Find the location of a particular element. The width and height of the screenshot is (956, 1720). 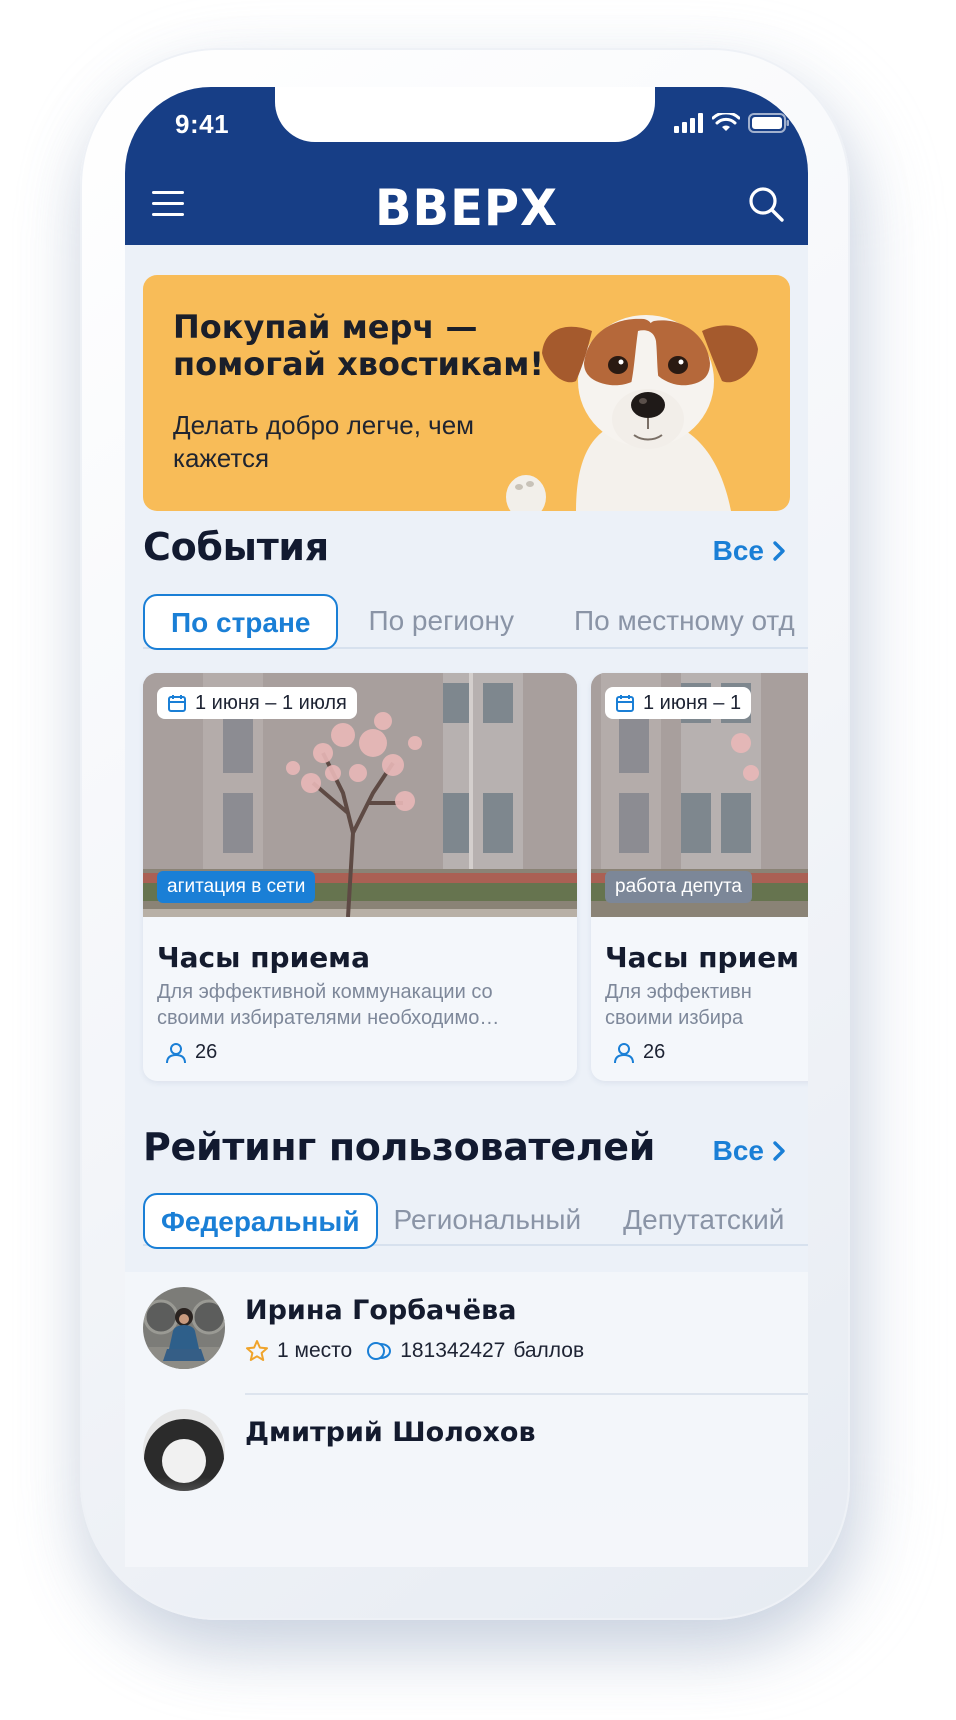

list-divider is located at coordinates (526, 1394).